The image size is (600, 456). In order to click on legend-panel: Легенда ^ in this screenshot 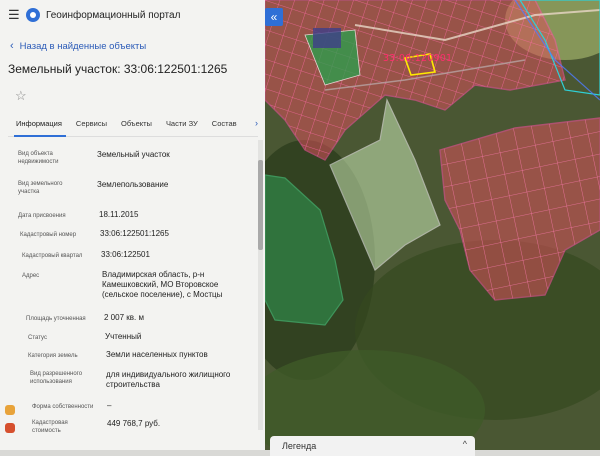, I will do `click(372, 446)`.